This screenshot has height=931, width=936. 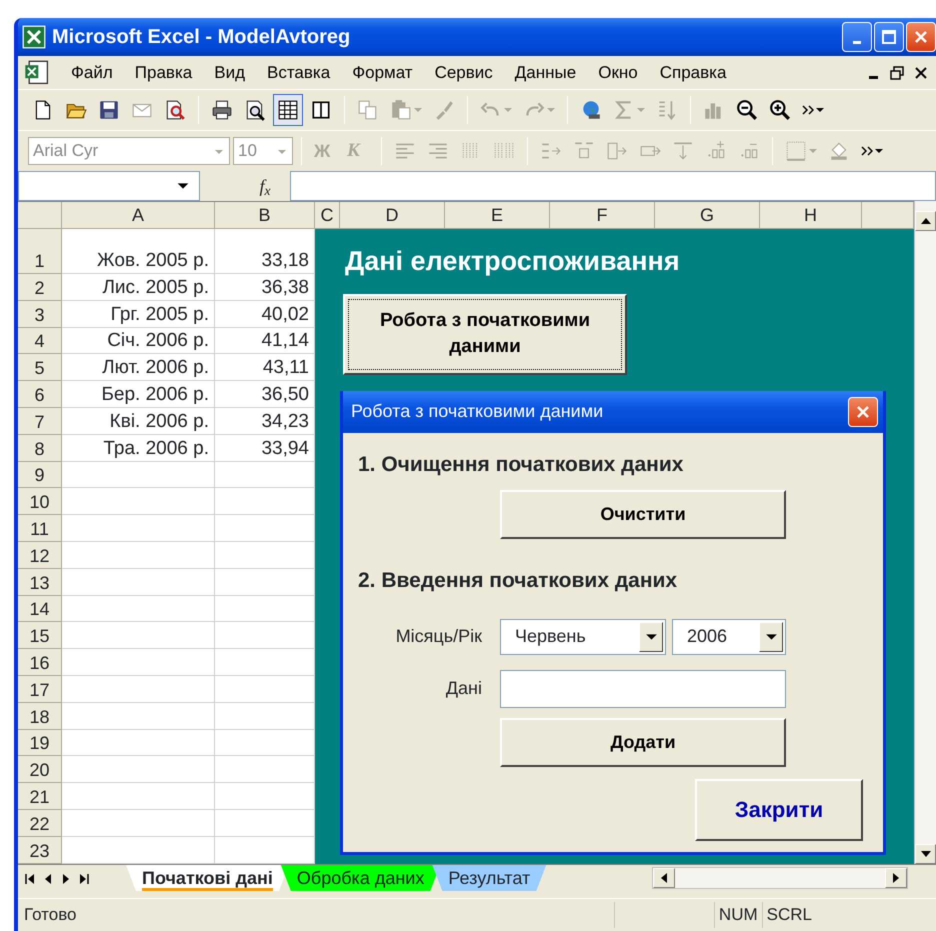 I want to click on copy-icon, so click(x=368, y=110).